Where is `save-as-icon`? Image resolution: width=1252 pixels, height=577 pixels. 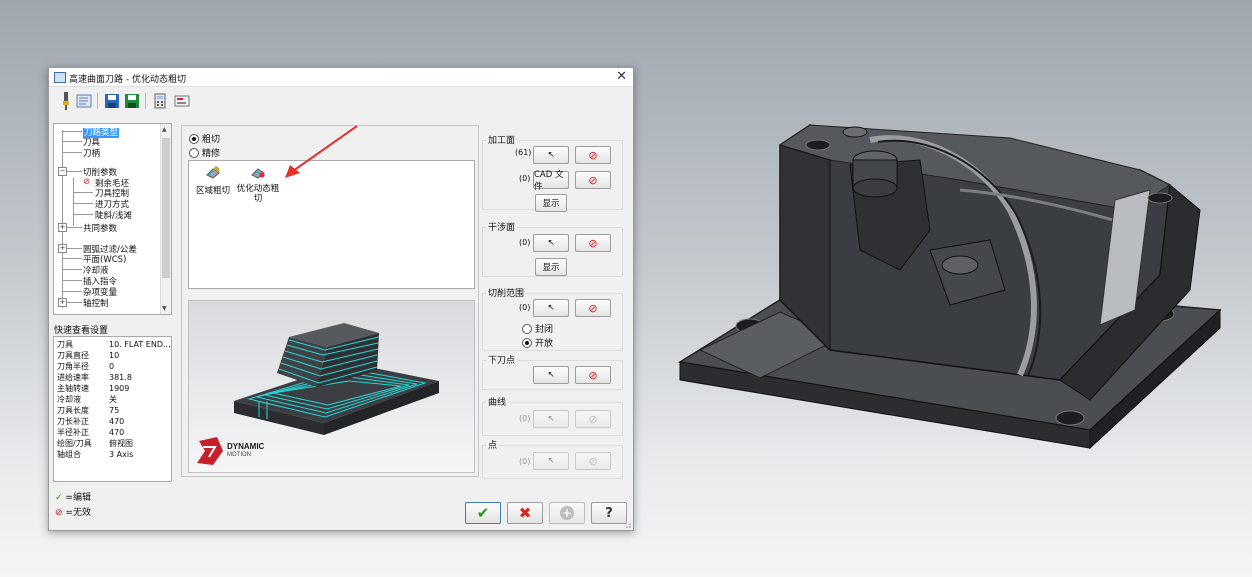 save-as-icon is located at coordinates (132, 101).